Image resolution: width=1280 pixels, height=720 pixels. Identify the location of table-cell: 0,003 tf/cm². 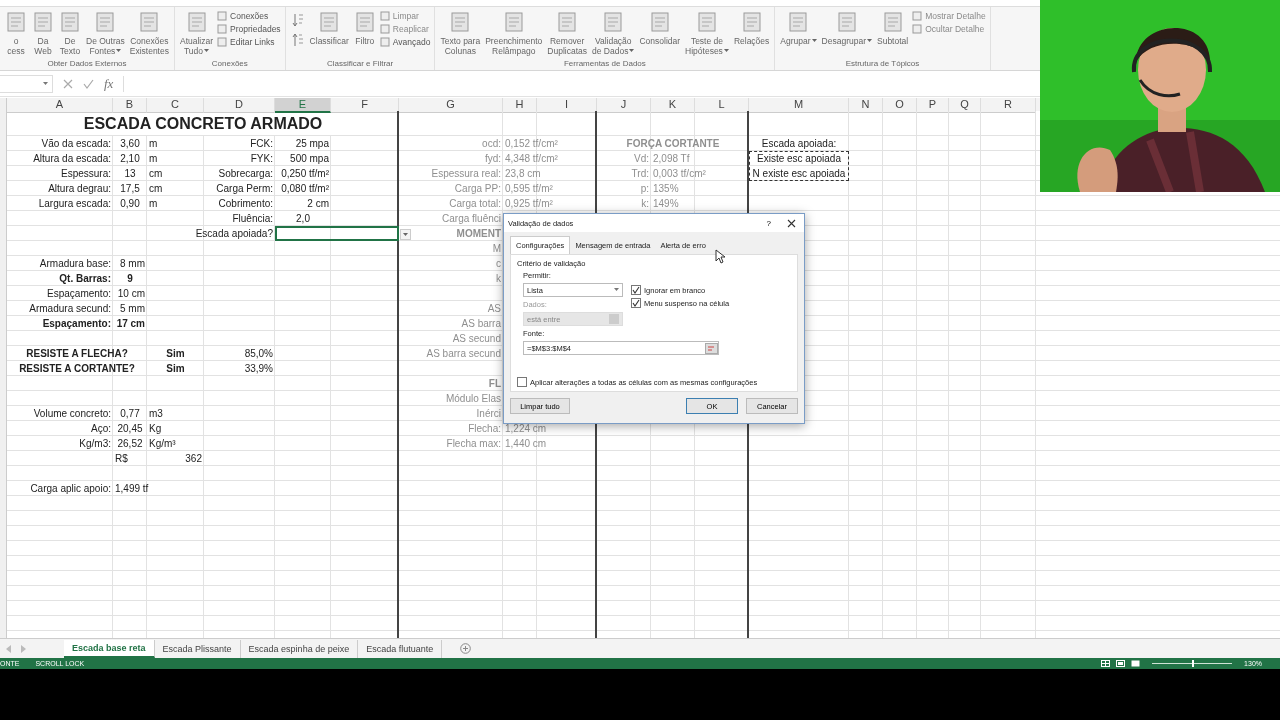
(679, 173).